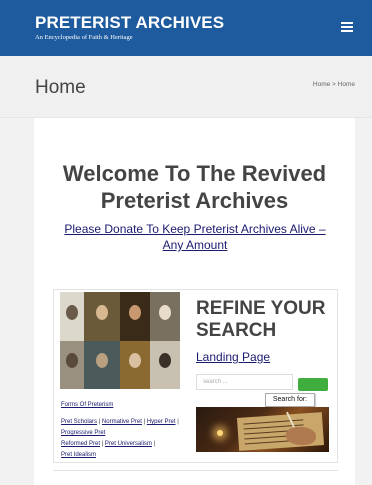  I want to click on normative-pret-link: Normative Pret, so click(122, 422).